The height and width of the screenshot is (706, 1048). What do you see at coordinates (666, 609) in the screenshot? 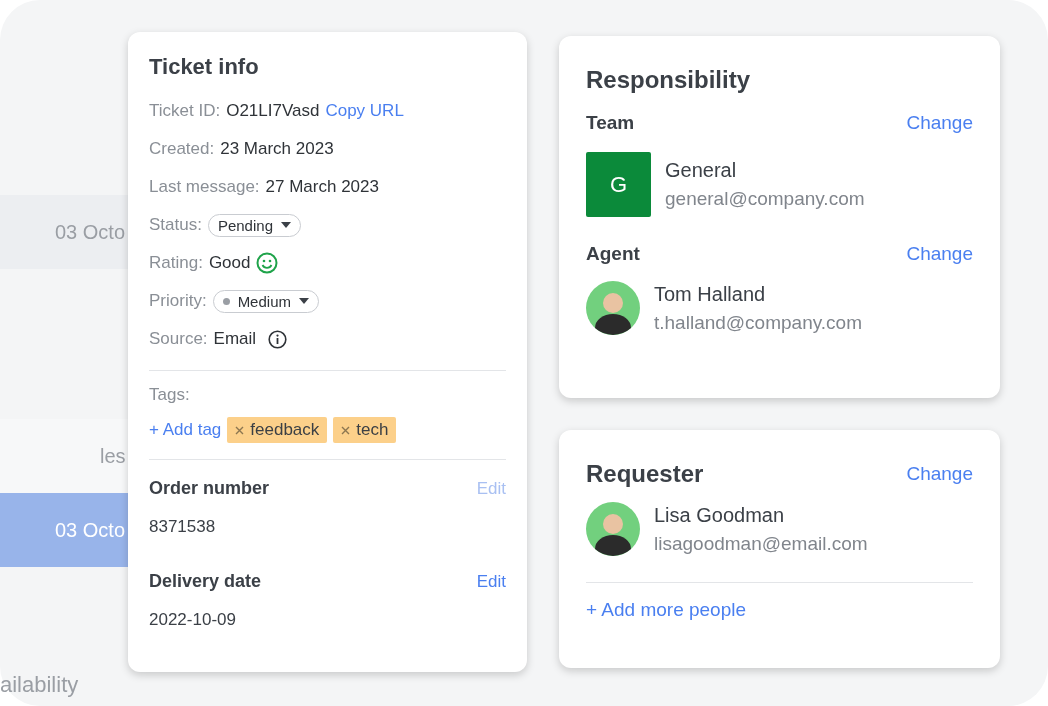
I see `add-people-link: + Add more people` at bounding box center [666, 609].